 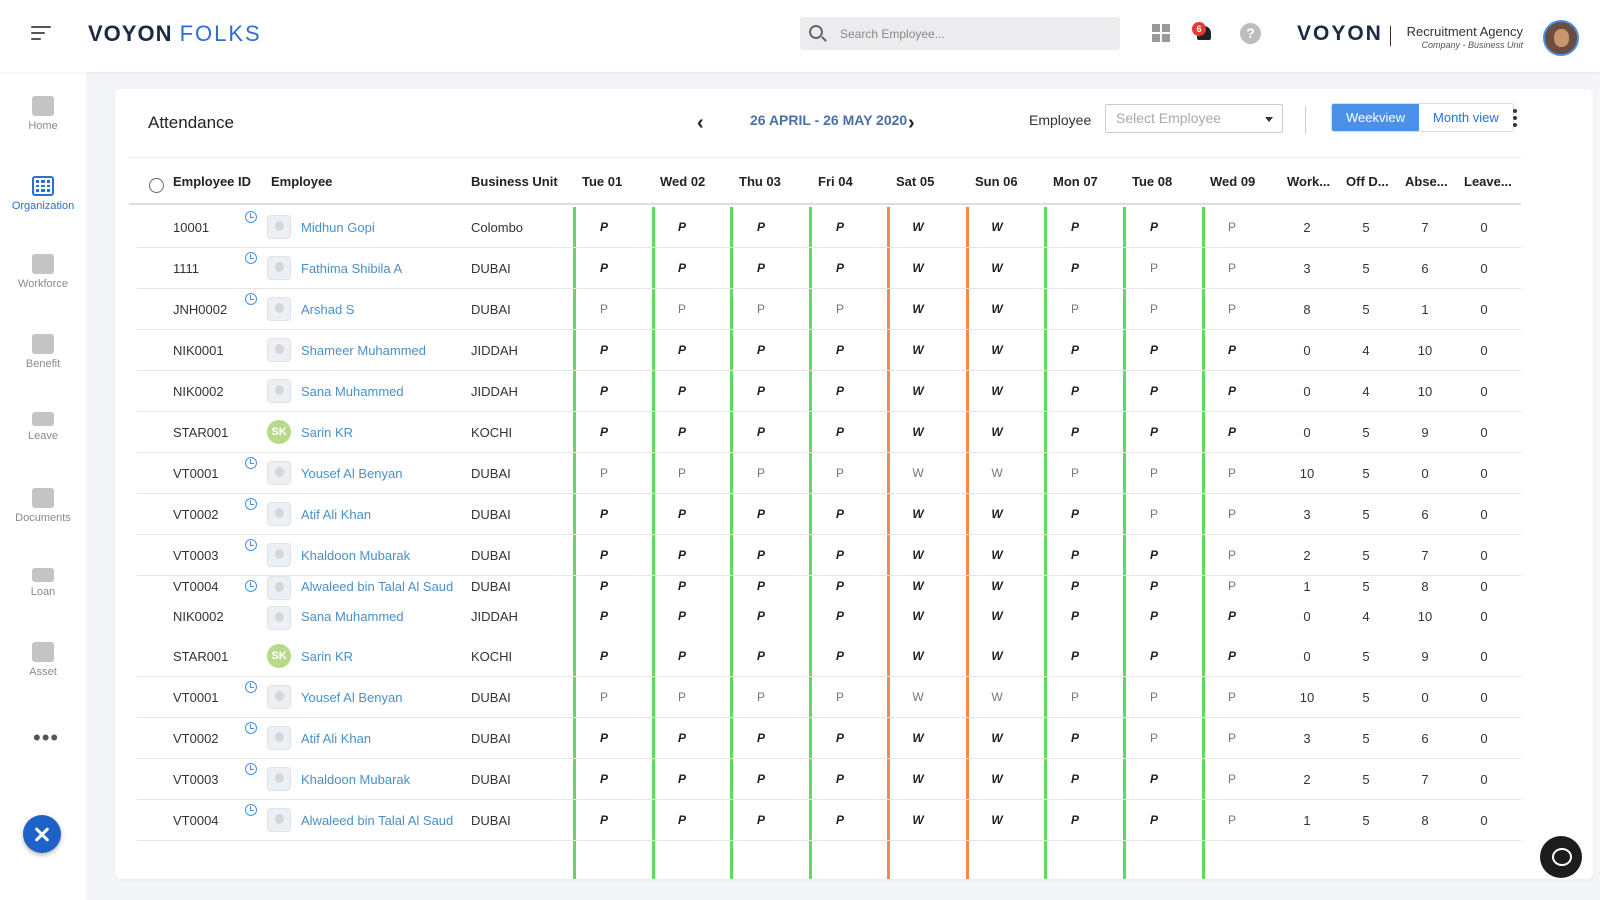 What do you see at coordinates (835, 181) in the screenshot?
I see `col-day: Fri 04` at bounding box center [835, 181].